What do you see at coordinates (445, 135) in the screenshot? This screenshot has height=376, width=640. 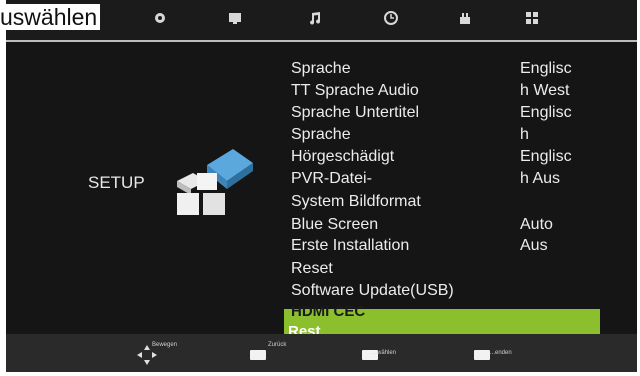 I see `menu-item: Sprache h` at bounding box center [445, 135].